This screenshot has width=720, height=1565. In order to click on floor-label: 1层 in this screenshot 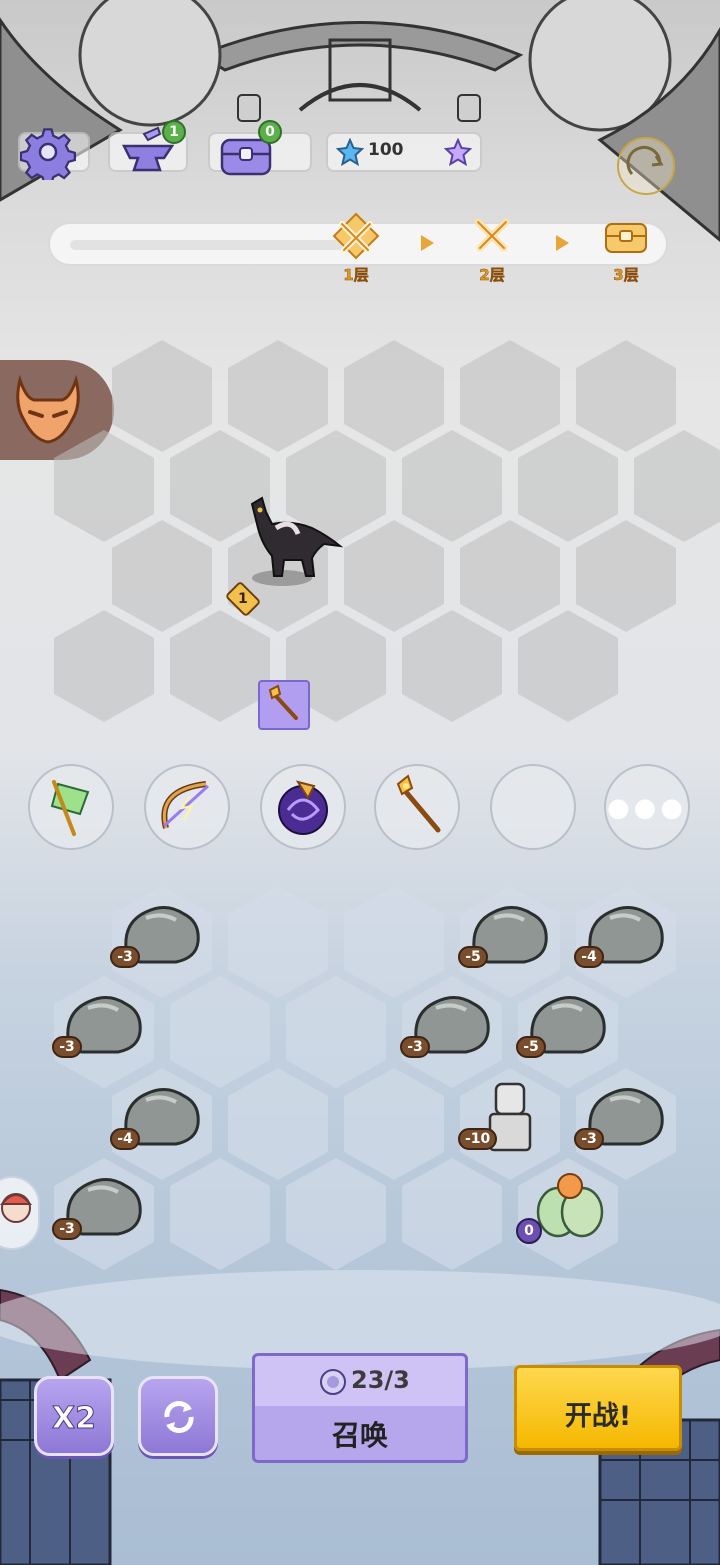, I will do `click(356, 275)`.